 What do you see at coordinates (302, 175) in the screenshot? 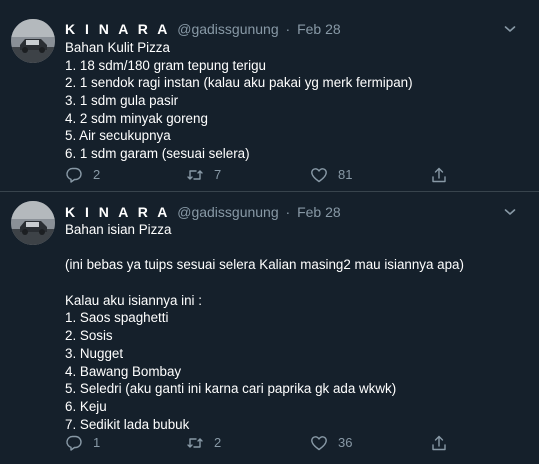
I see `action-bar: 2 7 81` at bounding box center [302, 175].